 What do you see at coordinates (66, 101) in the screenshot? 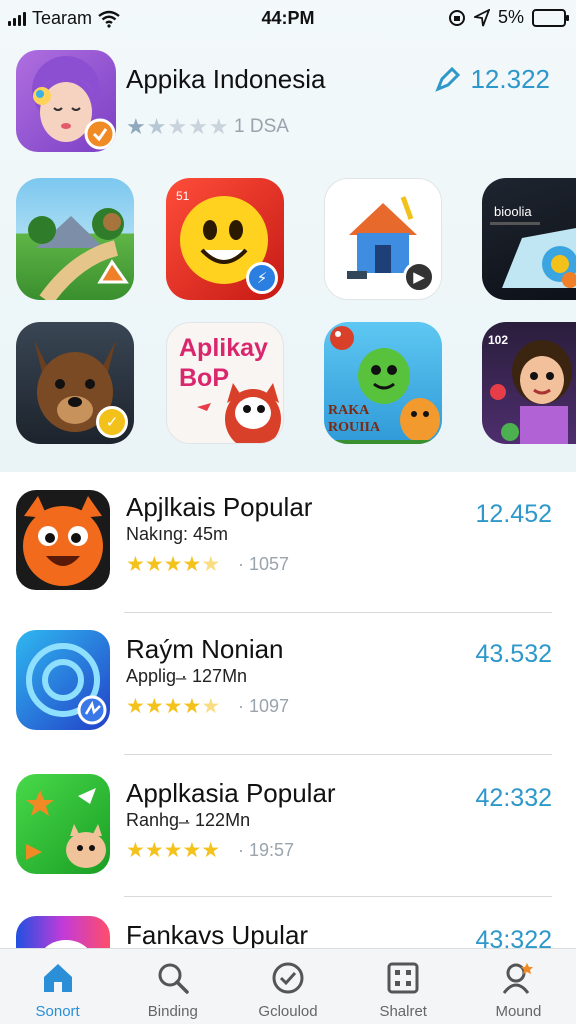
I see `featured-app-icon` at bounding box center [66, 101].